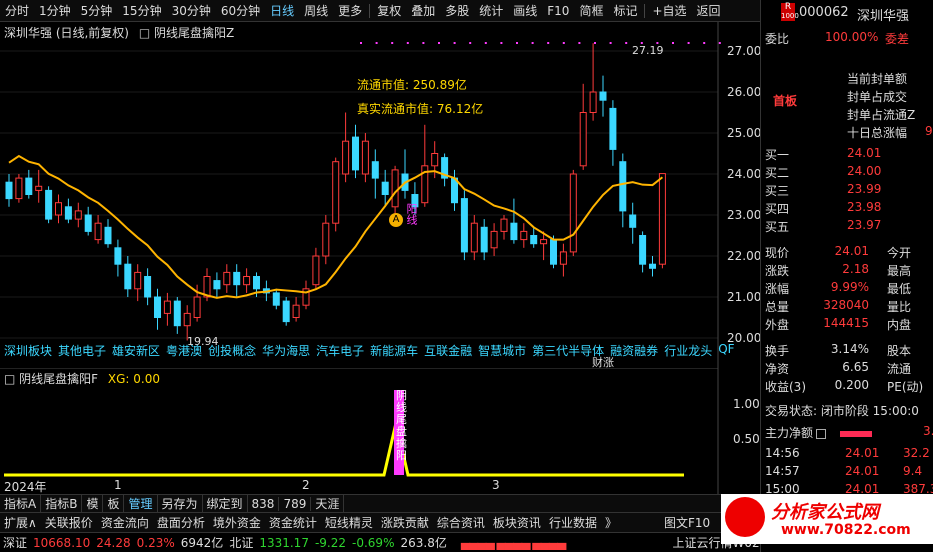 This screenshot has width=933, height=552. What do you see at coordinates (821, 433) in the screenshot?
I see `net-flow-icon` at bounding box center [821, 433].